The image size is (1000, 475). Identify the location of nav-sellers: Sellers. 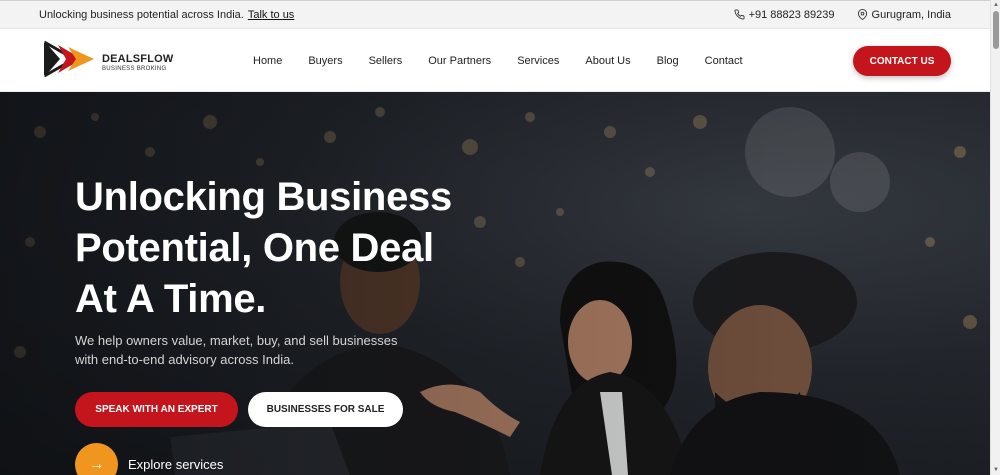
(386, 61).